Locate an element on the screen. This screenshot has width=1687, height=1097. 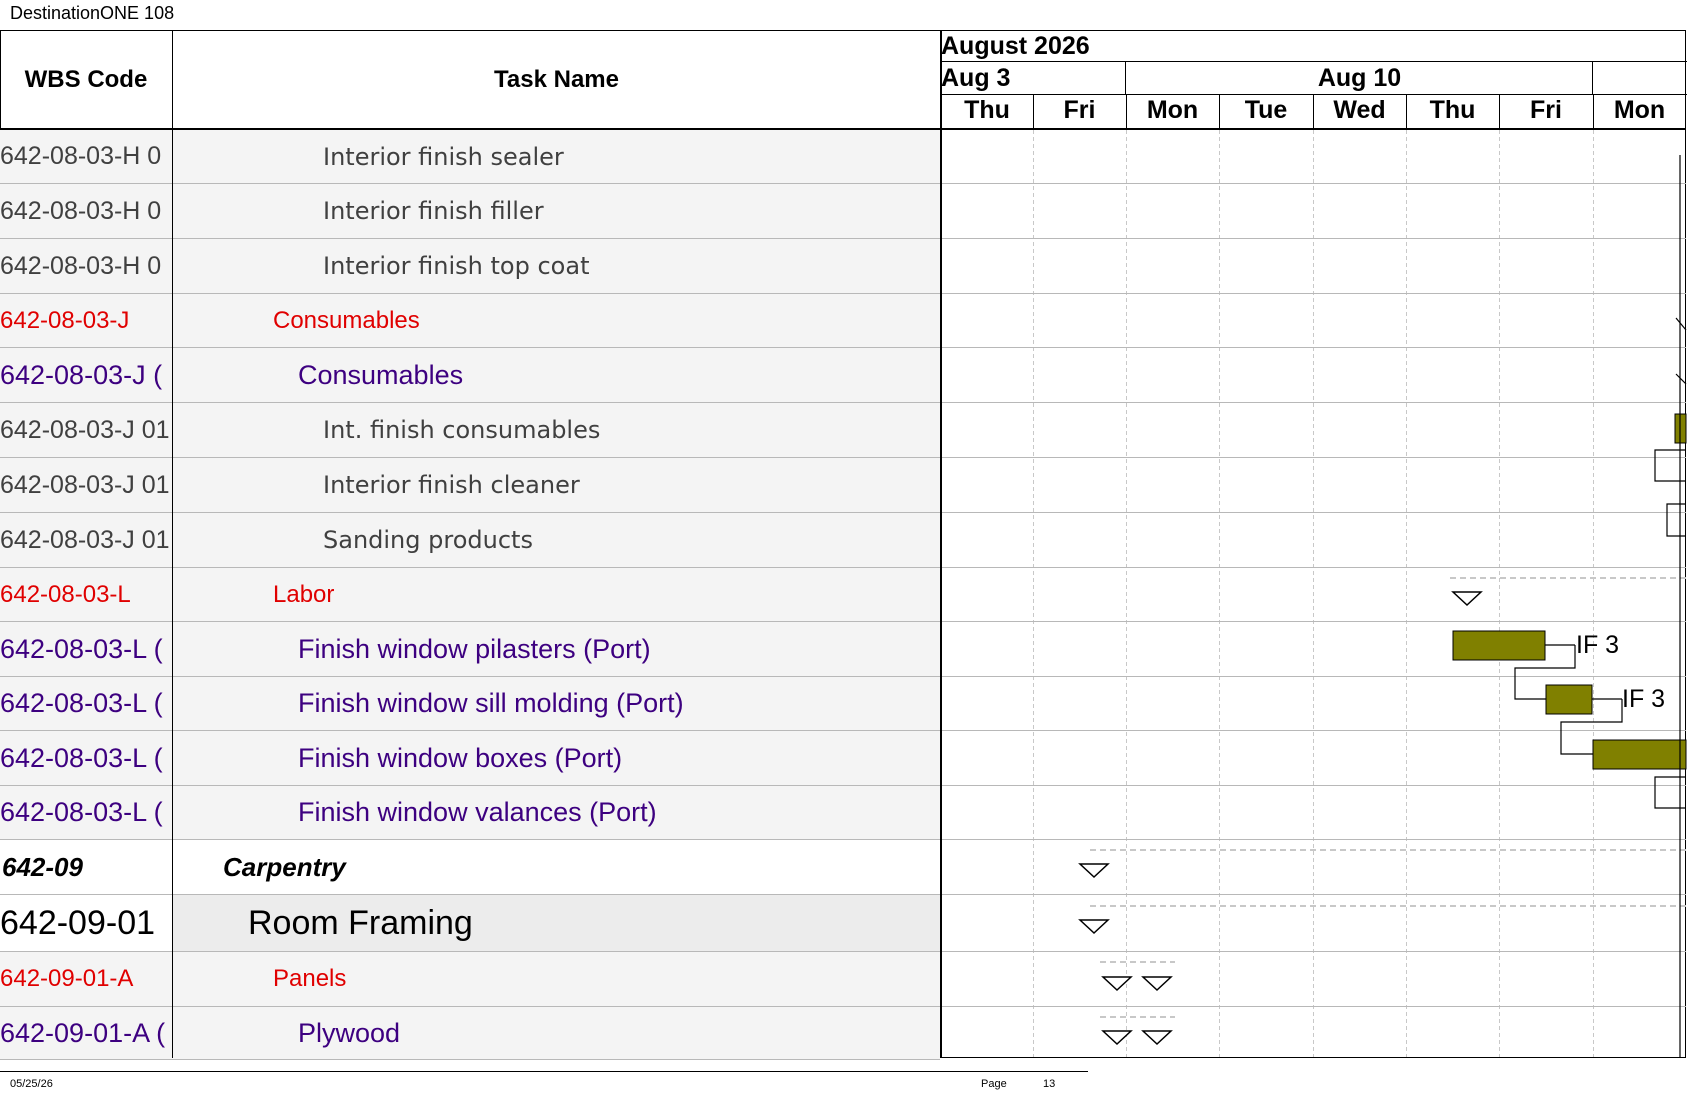
footer-date: 05/25/26 is located at coordinates (31, 1084).